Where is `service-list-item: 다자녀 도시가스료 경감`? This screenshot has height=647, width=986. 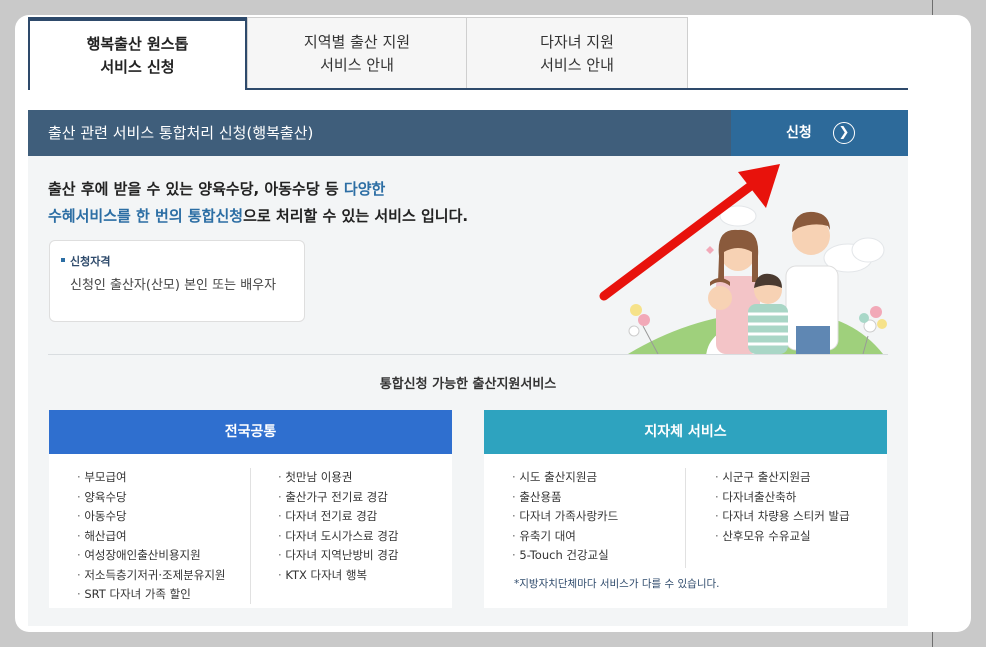 service-list-item: 다자녀 도시가스료 경감 is located at coordinates (338, 537).